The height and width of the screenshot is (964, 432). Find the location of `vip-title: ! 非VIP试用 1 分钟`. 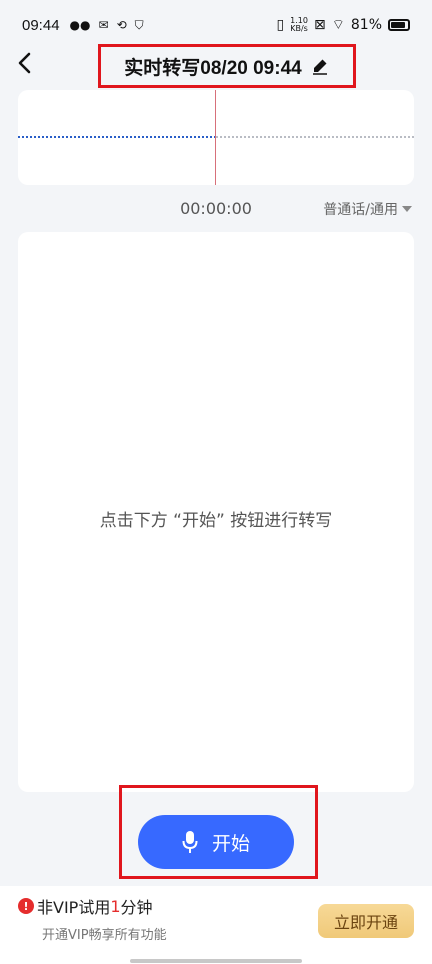

vip-title: ! 非VIP试用 1 分钟 is located at coordinates (85, 906).